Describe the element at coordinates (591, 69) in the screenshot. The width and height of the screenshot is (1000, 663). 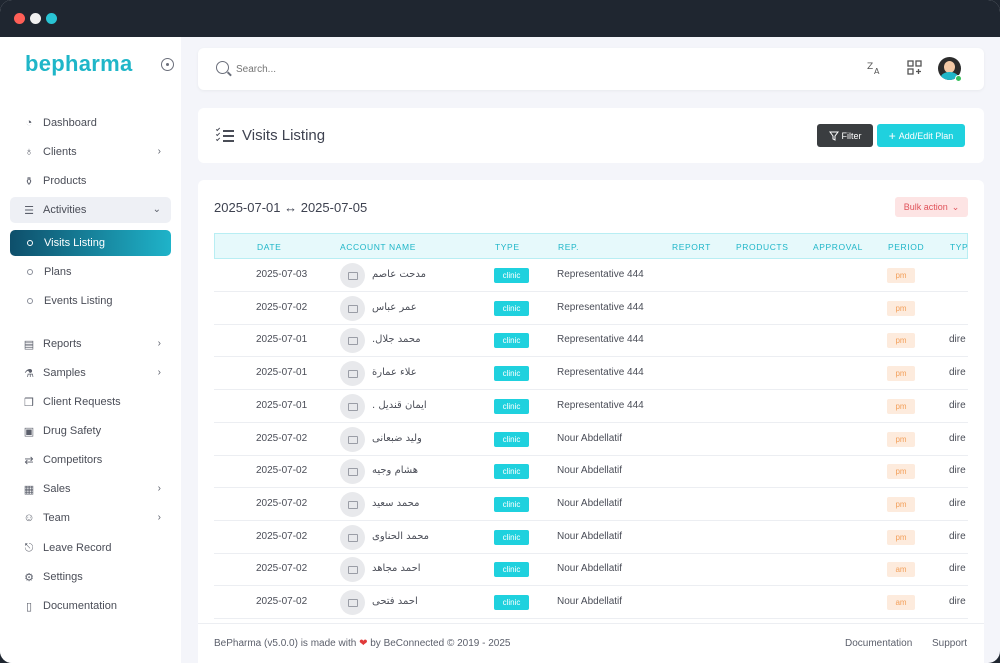
I see `topbar: ZA` at that location.